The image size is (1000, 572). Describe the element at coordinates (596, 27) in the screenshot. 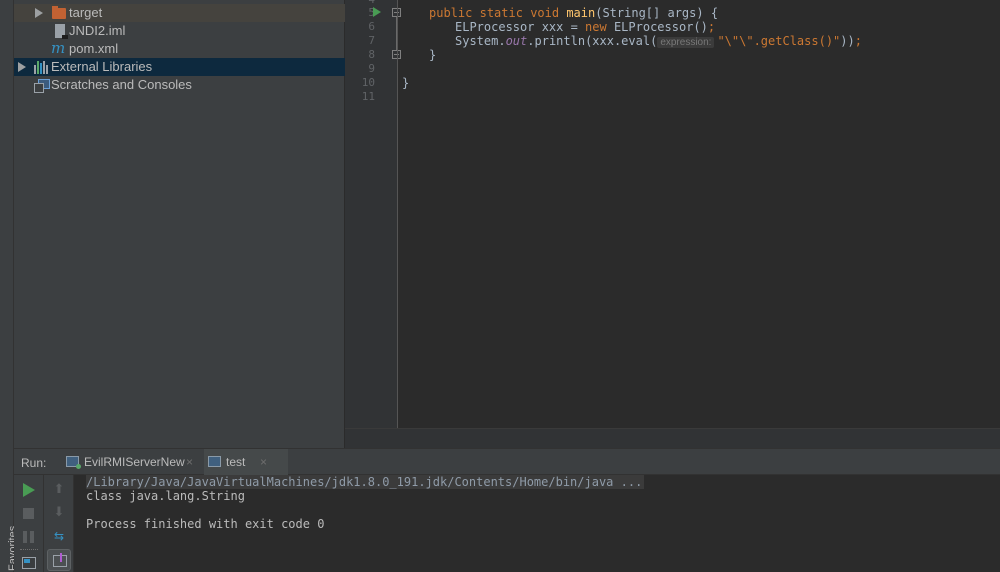

I see `keyword: new` at that location.